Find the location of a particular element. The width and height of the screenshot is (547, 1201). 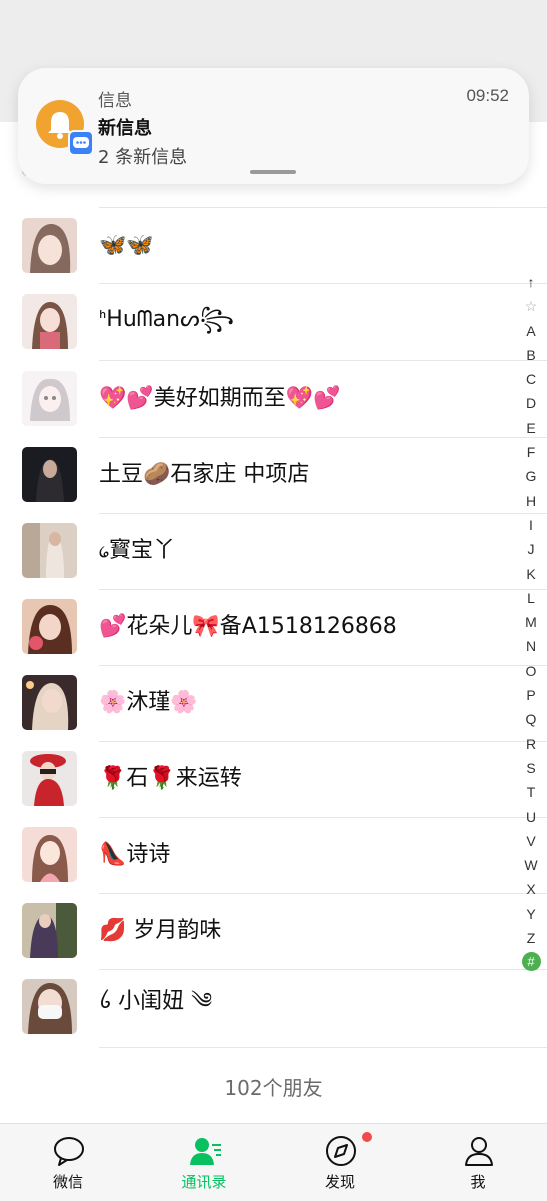

notification-title: 新信息 is located at coordinates (125, 128).